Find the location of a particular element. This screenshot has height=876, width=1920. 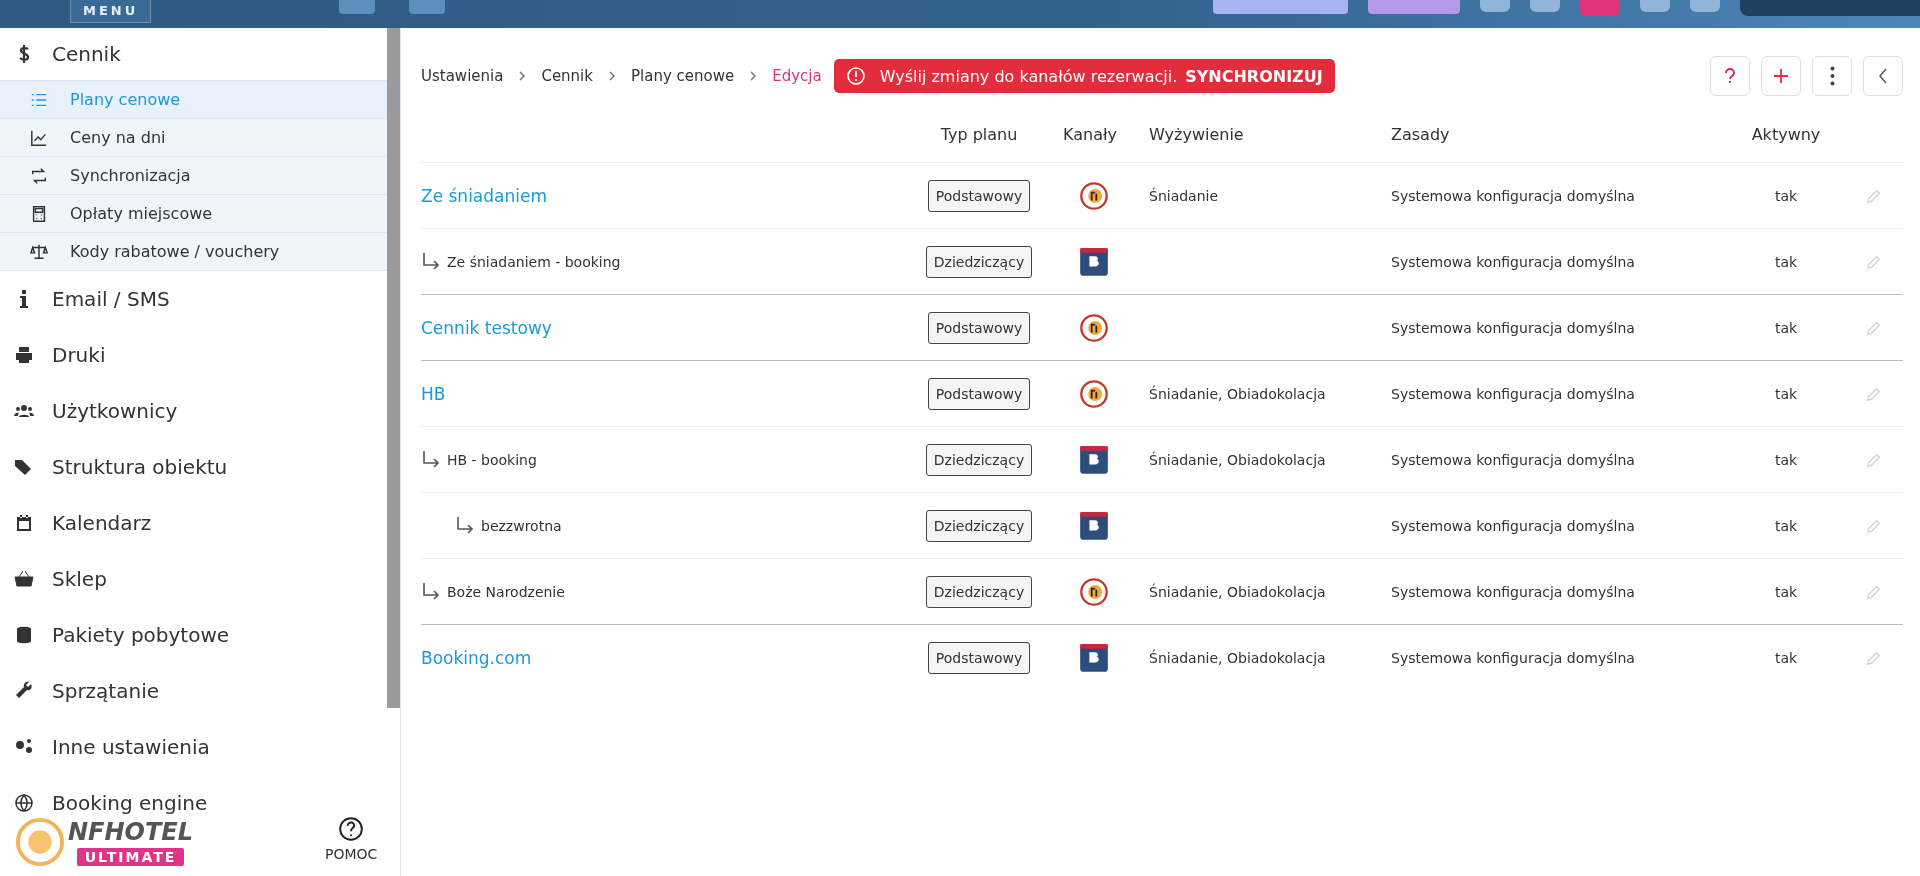

sidebar-item: Kalendarz is located at coordinates (193, 523).